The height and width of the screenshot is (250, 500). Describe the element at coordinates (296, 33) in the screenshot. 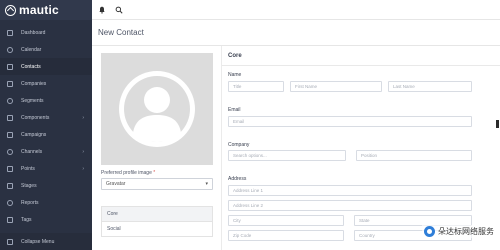

I see `page-header: New Contact` at that location.